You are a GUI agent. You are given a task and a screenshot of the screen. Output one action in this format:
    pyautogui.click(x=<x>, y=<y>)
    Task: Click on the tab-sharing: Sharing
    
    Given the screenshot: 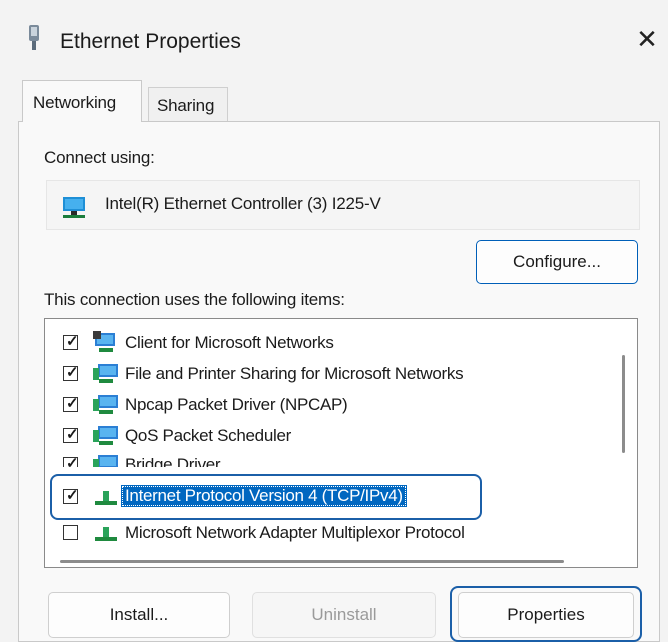 What is the action you would take?
    pyautogui.click(x=188, y=104)
    